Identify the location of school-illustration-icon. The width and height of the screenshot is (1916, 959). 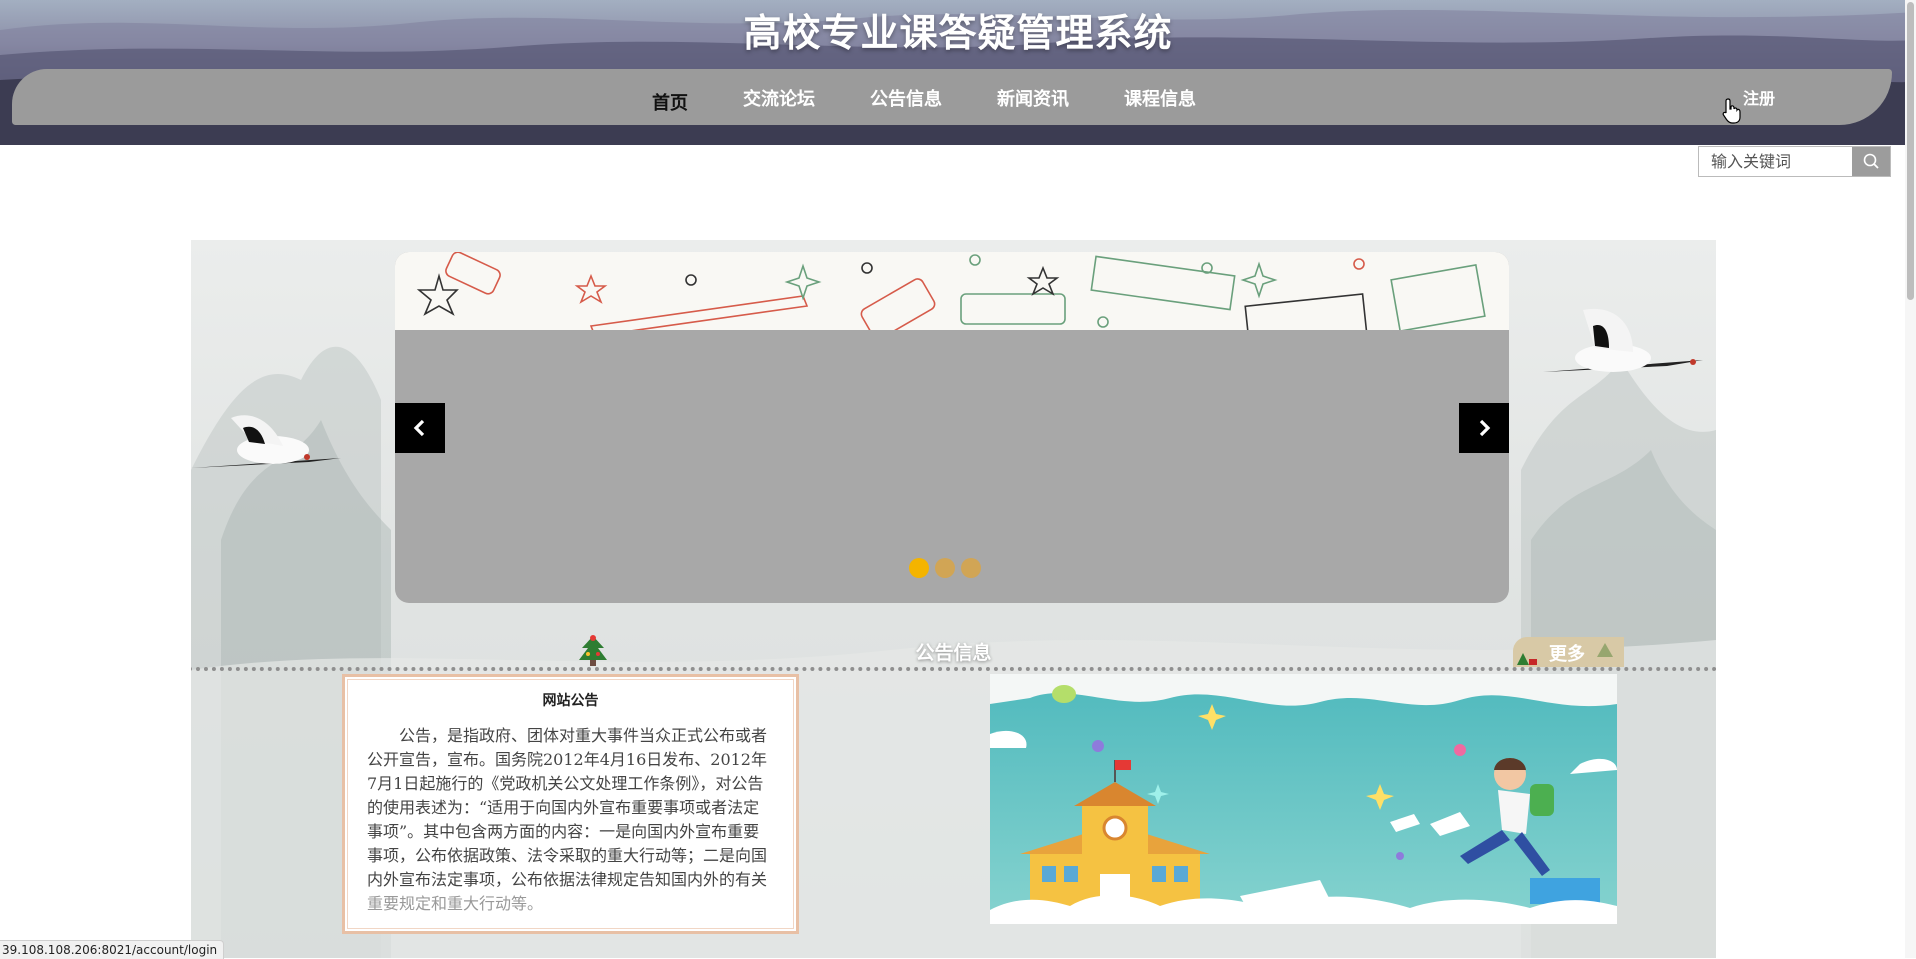
(1303, 799).